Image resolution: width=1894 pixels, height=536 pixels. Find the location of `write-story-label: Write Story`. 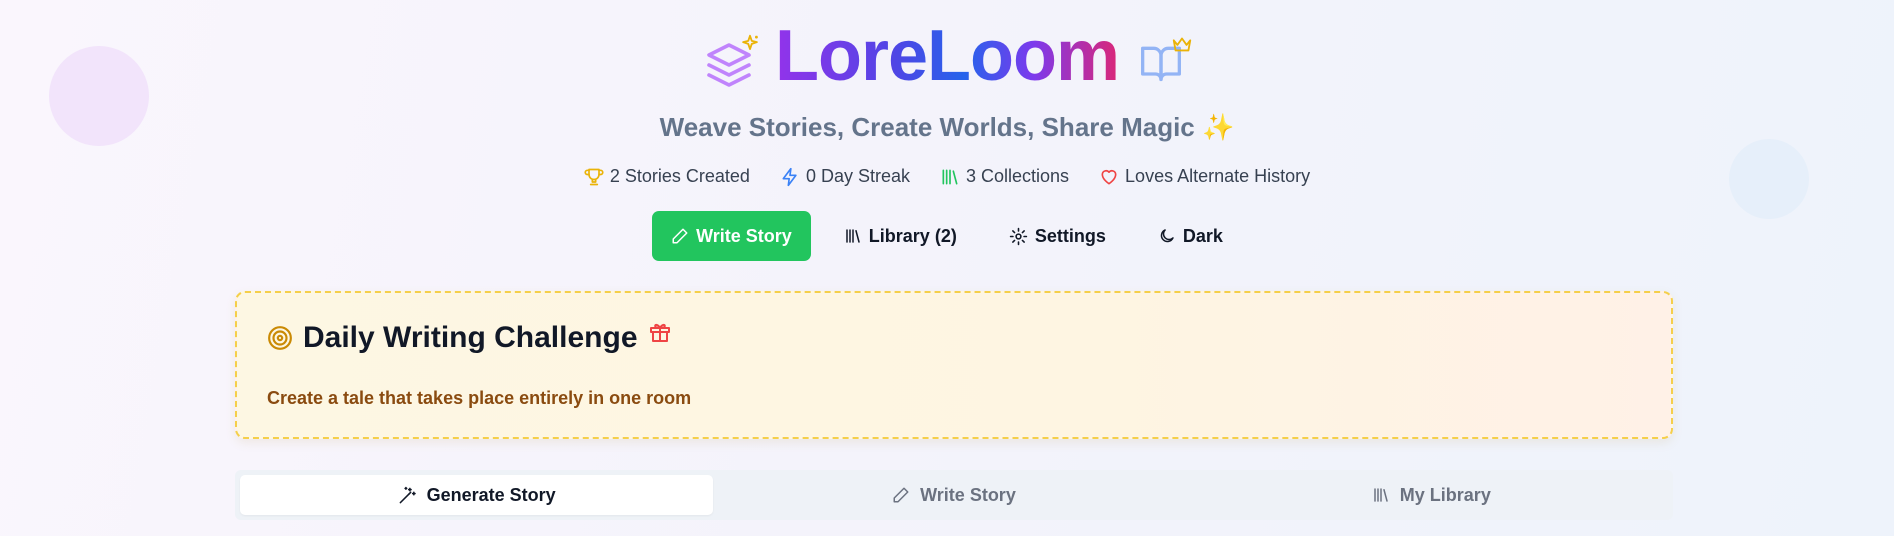

write-story-label: Write Story is located at coordinates (744, 235).